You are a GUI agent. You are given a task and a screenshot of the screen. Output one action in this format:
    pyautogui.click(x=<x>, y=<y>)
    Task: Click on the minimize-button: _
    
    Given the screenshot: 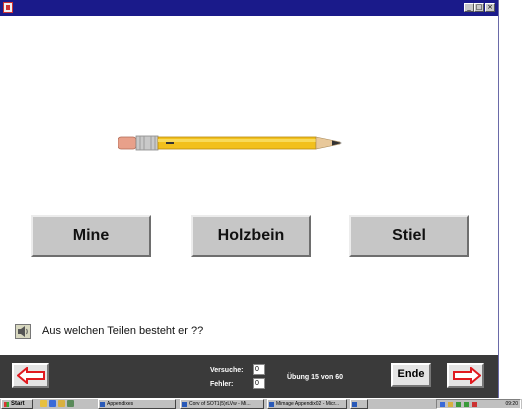 What is the action you would take?
    pyautogui.click(x=469, y=7)
    